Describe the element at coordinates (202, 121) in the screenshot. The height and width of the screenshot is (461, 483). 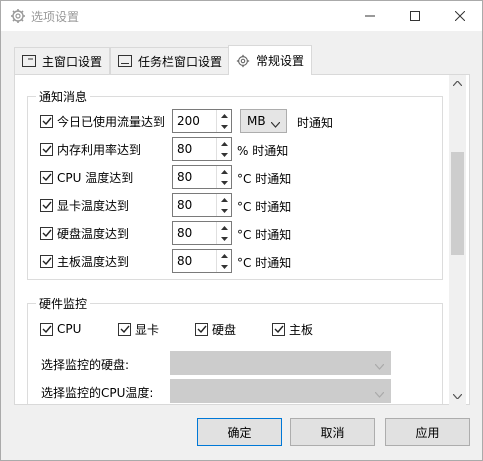
I see `traffic-value-stepper: 200` at that location.